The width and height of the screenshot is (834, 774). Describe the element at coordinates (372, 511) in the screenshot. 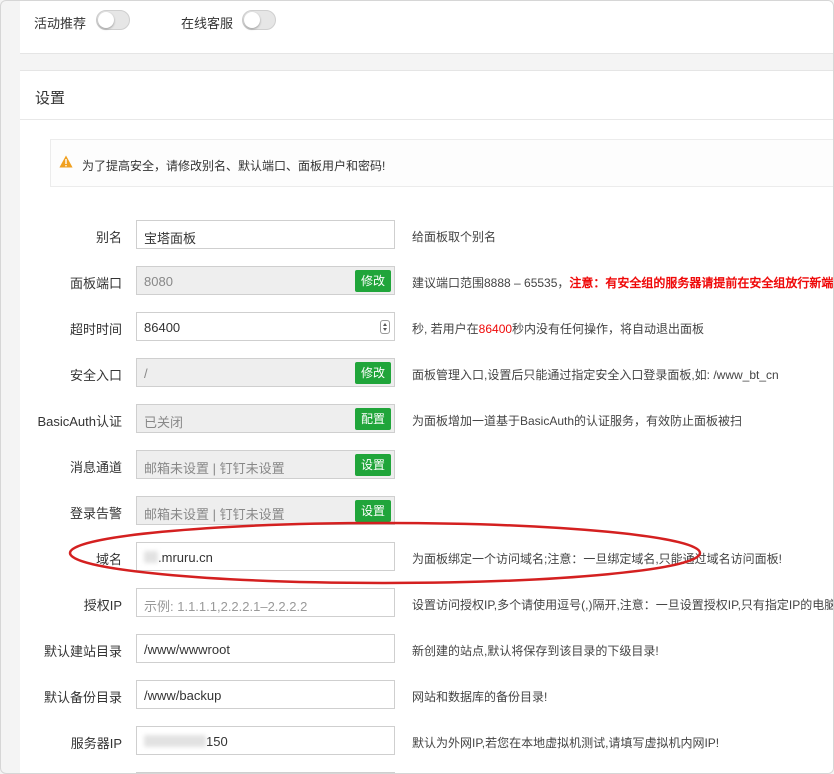

I see `set-login-alert-button: 设置` at that location.